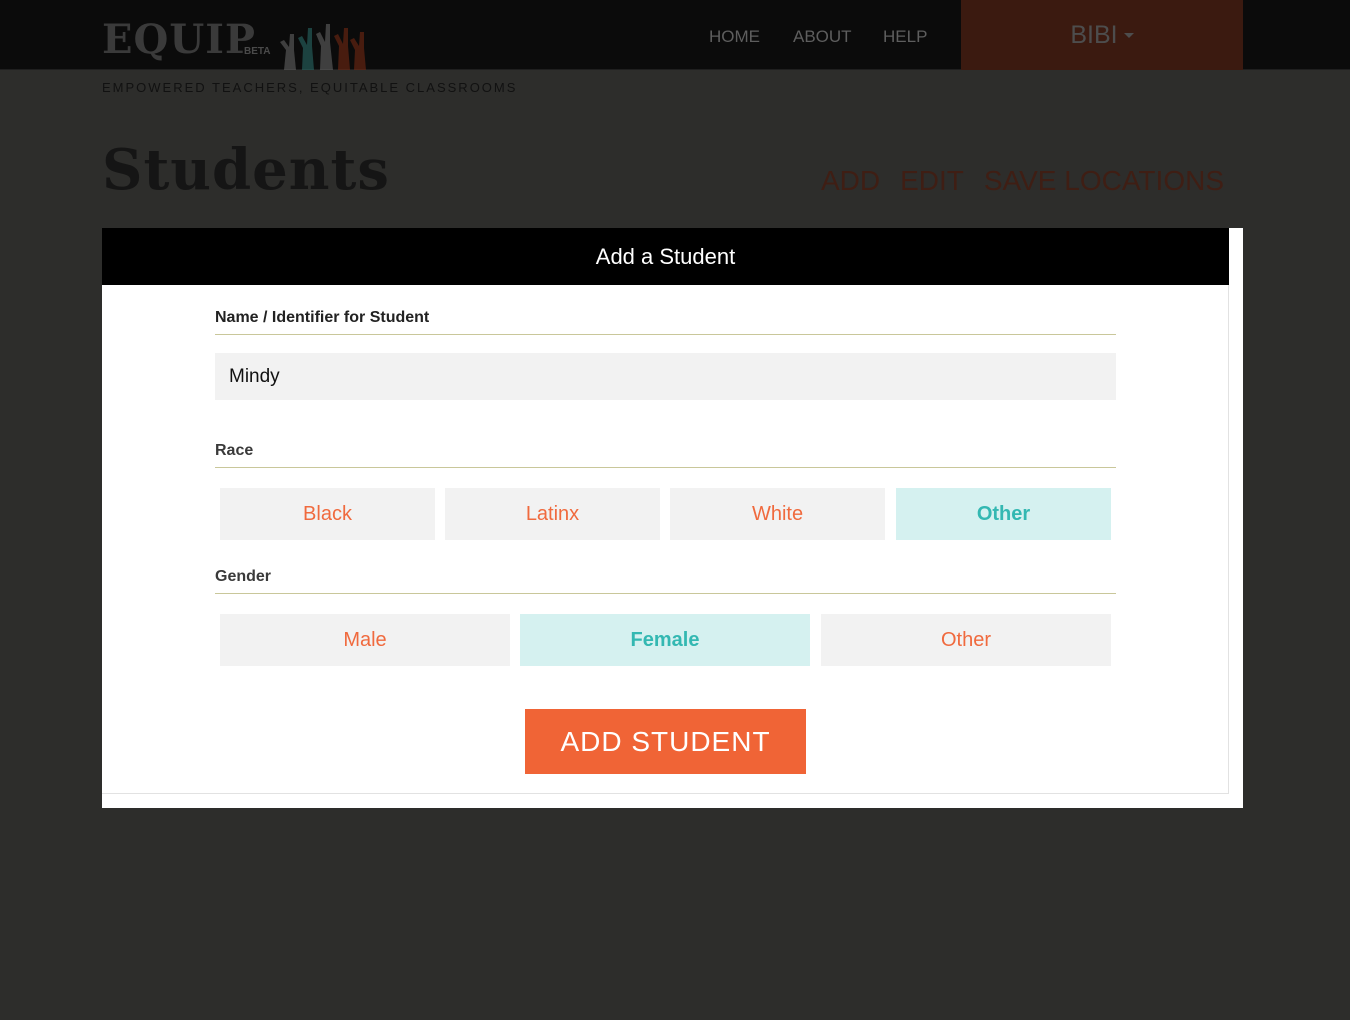 The image size is (1350, 1020). I want to click on gender-option-female: Female, so click(665, 640).